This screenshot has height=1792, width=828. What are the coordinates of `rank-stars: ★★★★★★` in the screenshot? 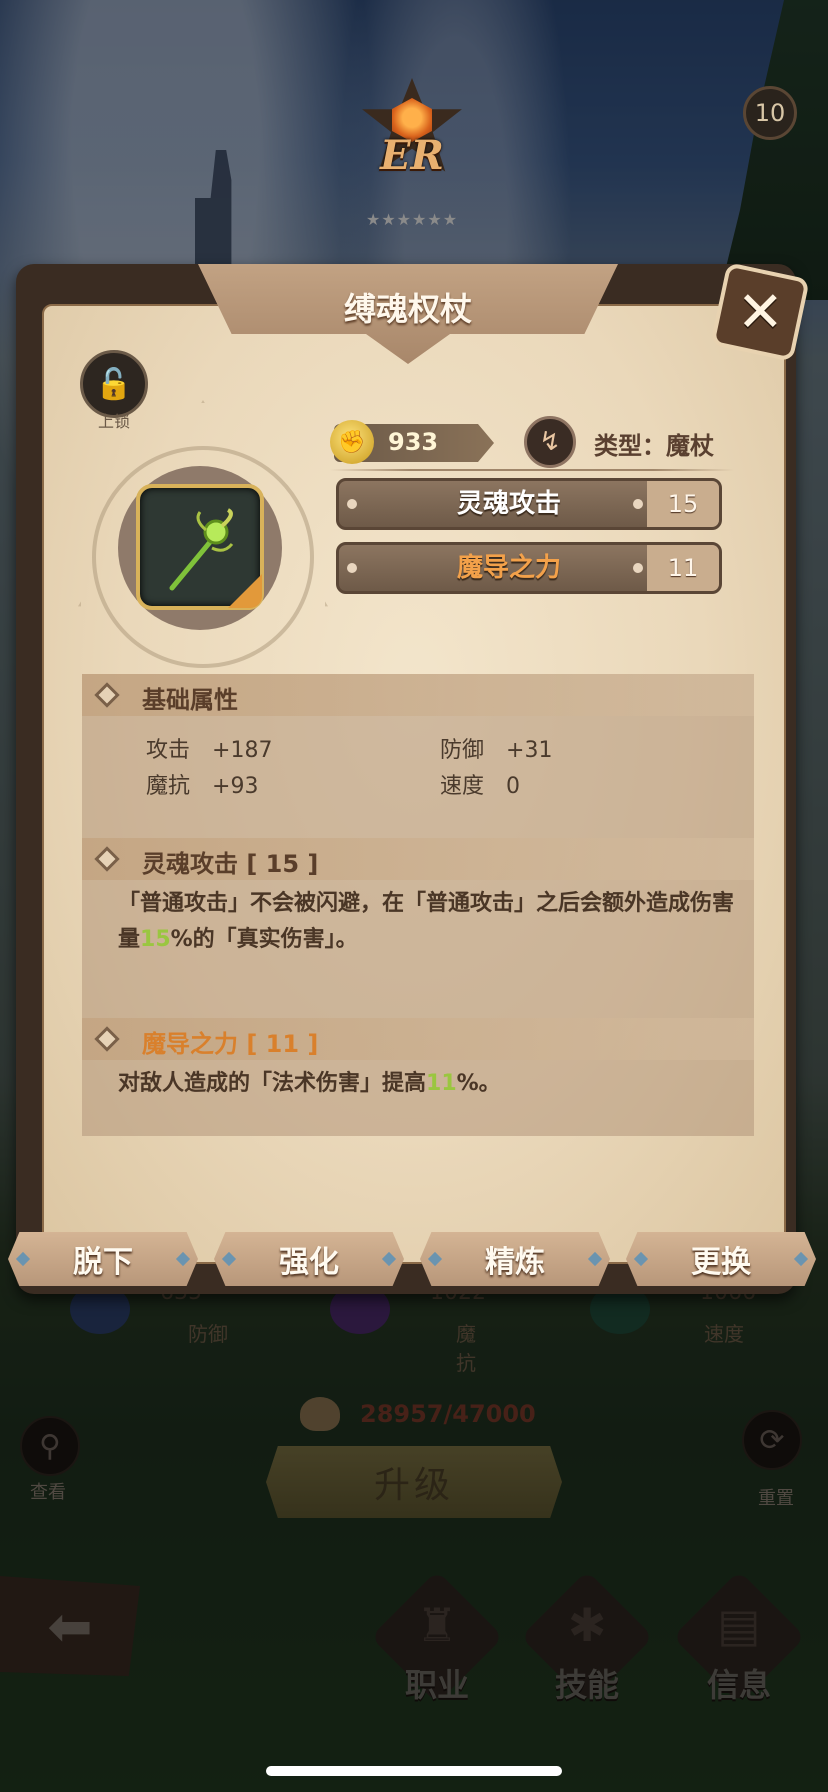 It's located at (412, 219).